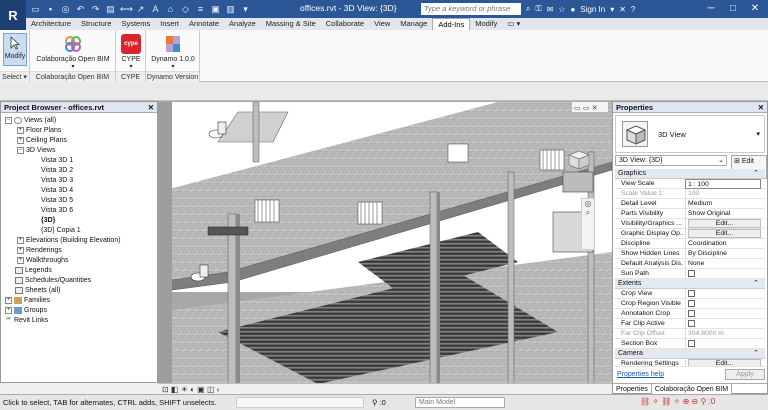 Image resolution: width=768 pixels, height=410 pixels. What do you see at coordinates (345, 24) in the screenshot?
I see `tab-collaborate: Collaborate` at bounding box center [345, 24].